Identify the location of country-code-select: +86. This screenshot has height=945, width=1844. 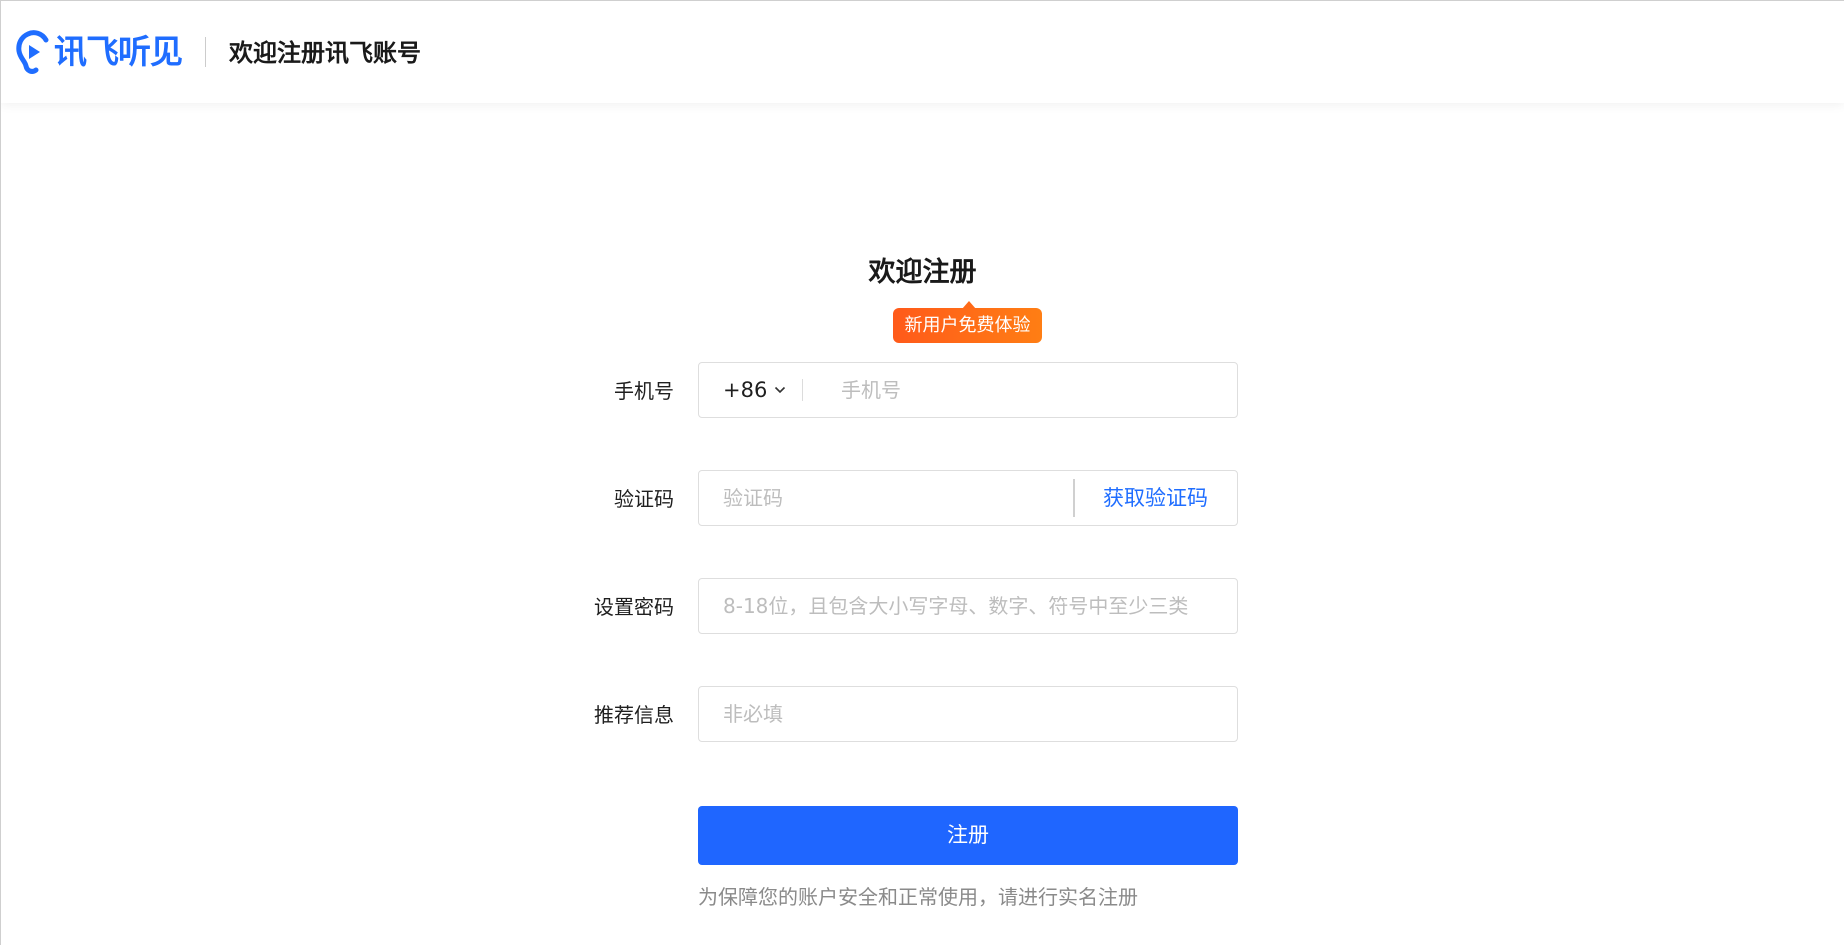
(754, 390).